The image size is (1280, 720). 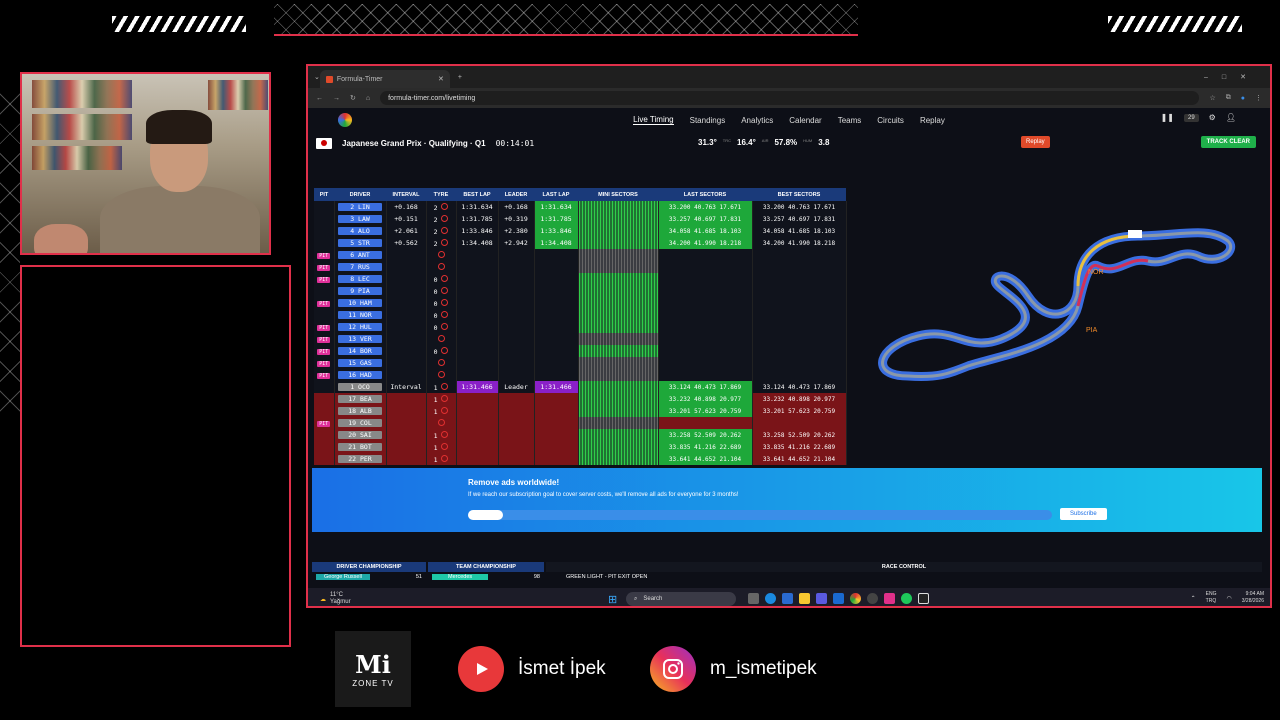 I want to click on new-tab-icon: +, so click(x=460, y=77).